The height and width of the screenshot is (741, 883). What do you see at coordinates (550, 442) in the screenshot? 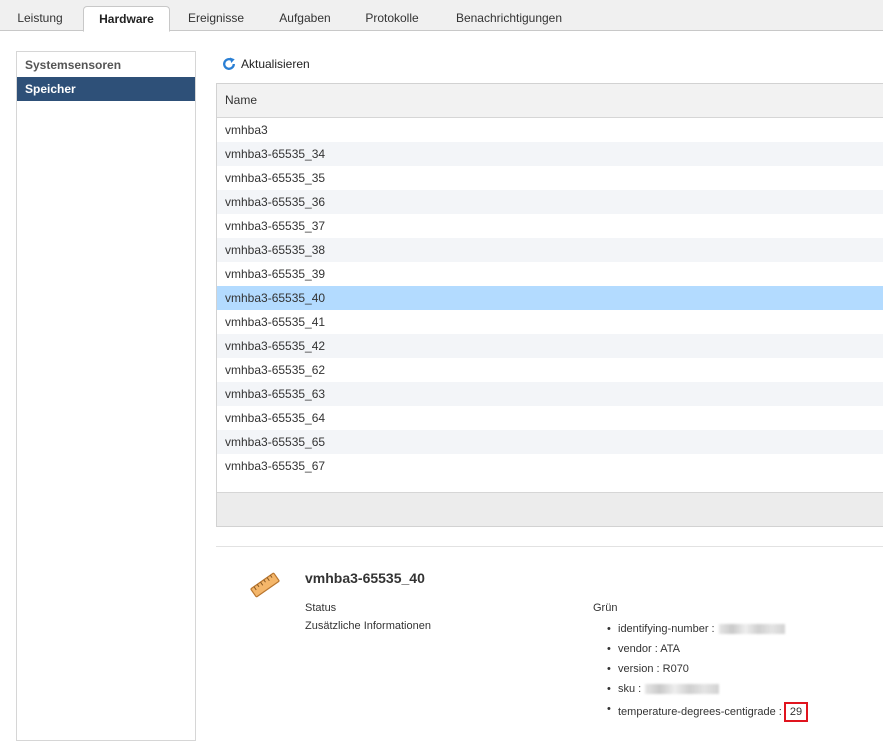
I see `table-row: vmhba3-65535_65` at bounding box center [550, 442].